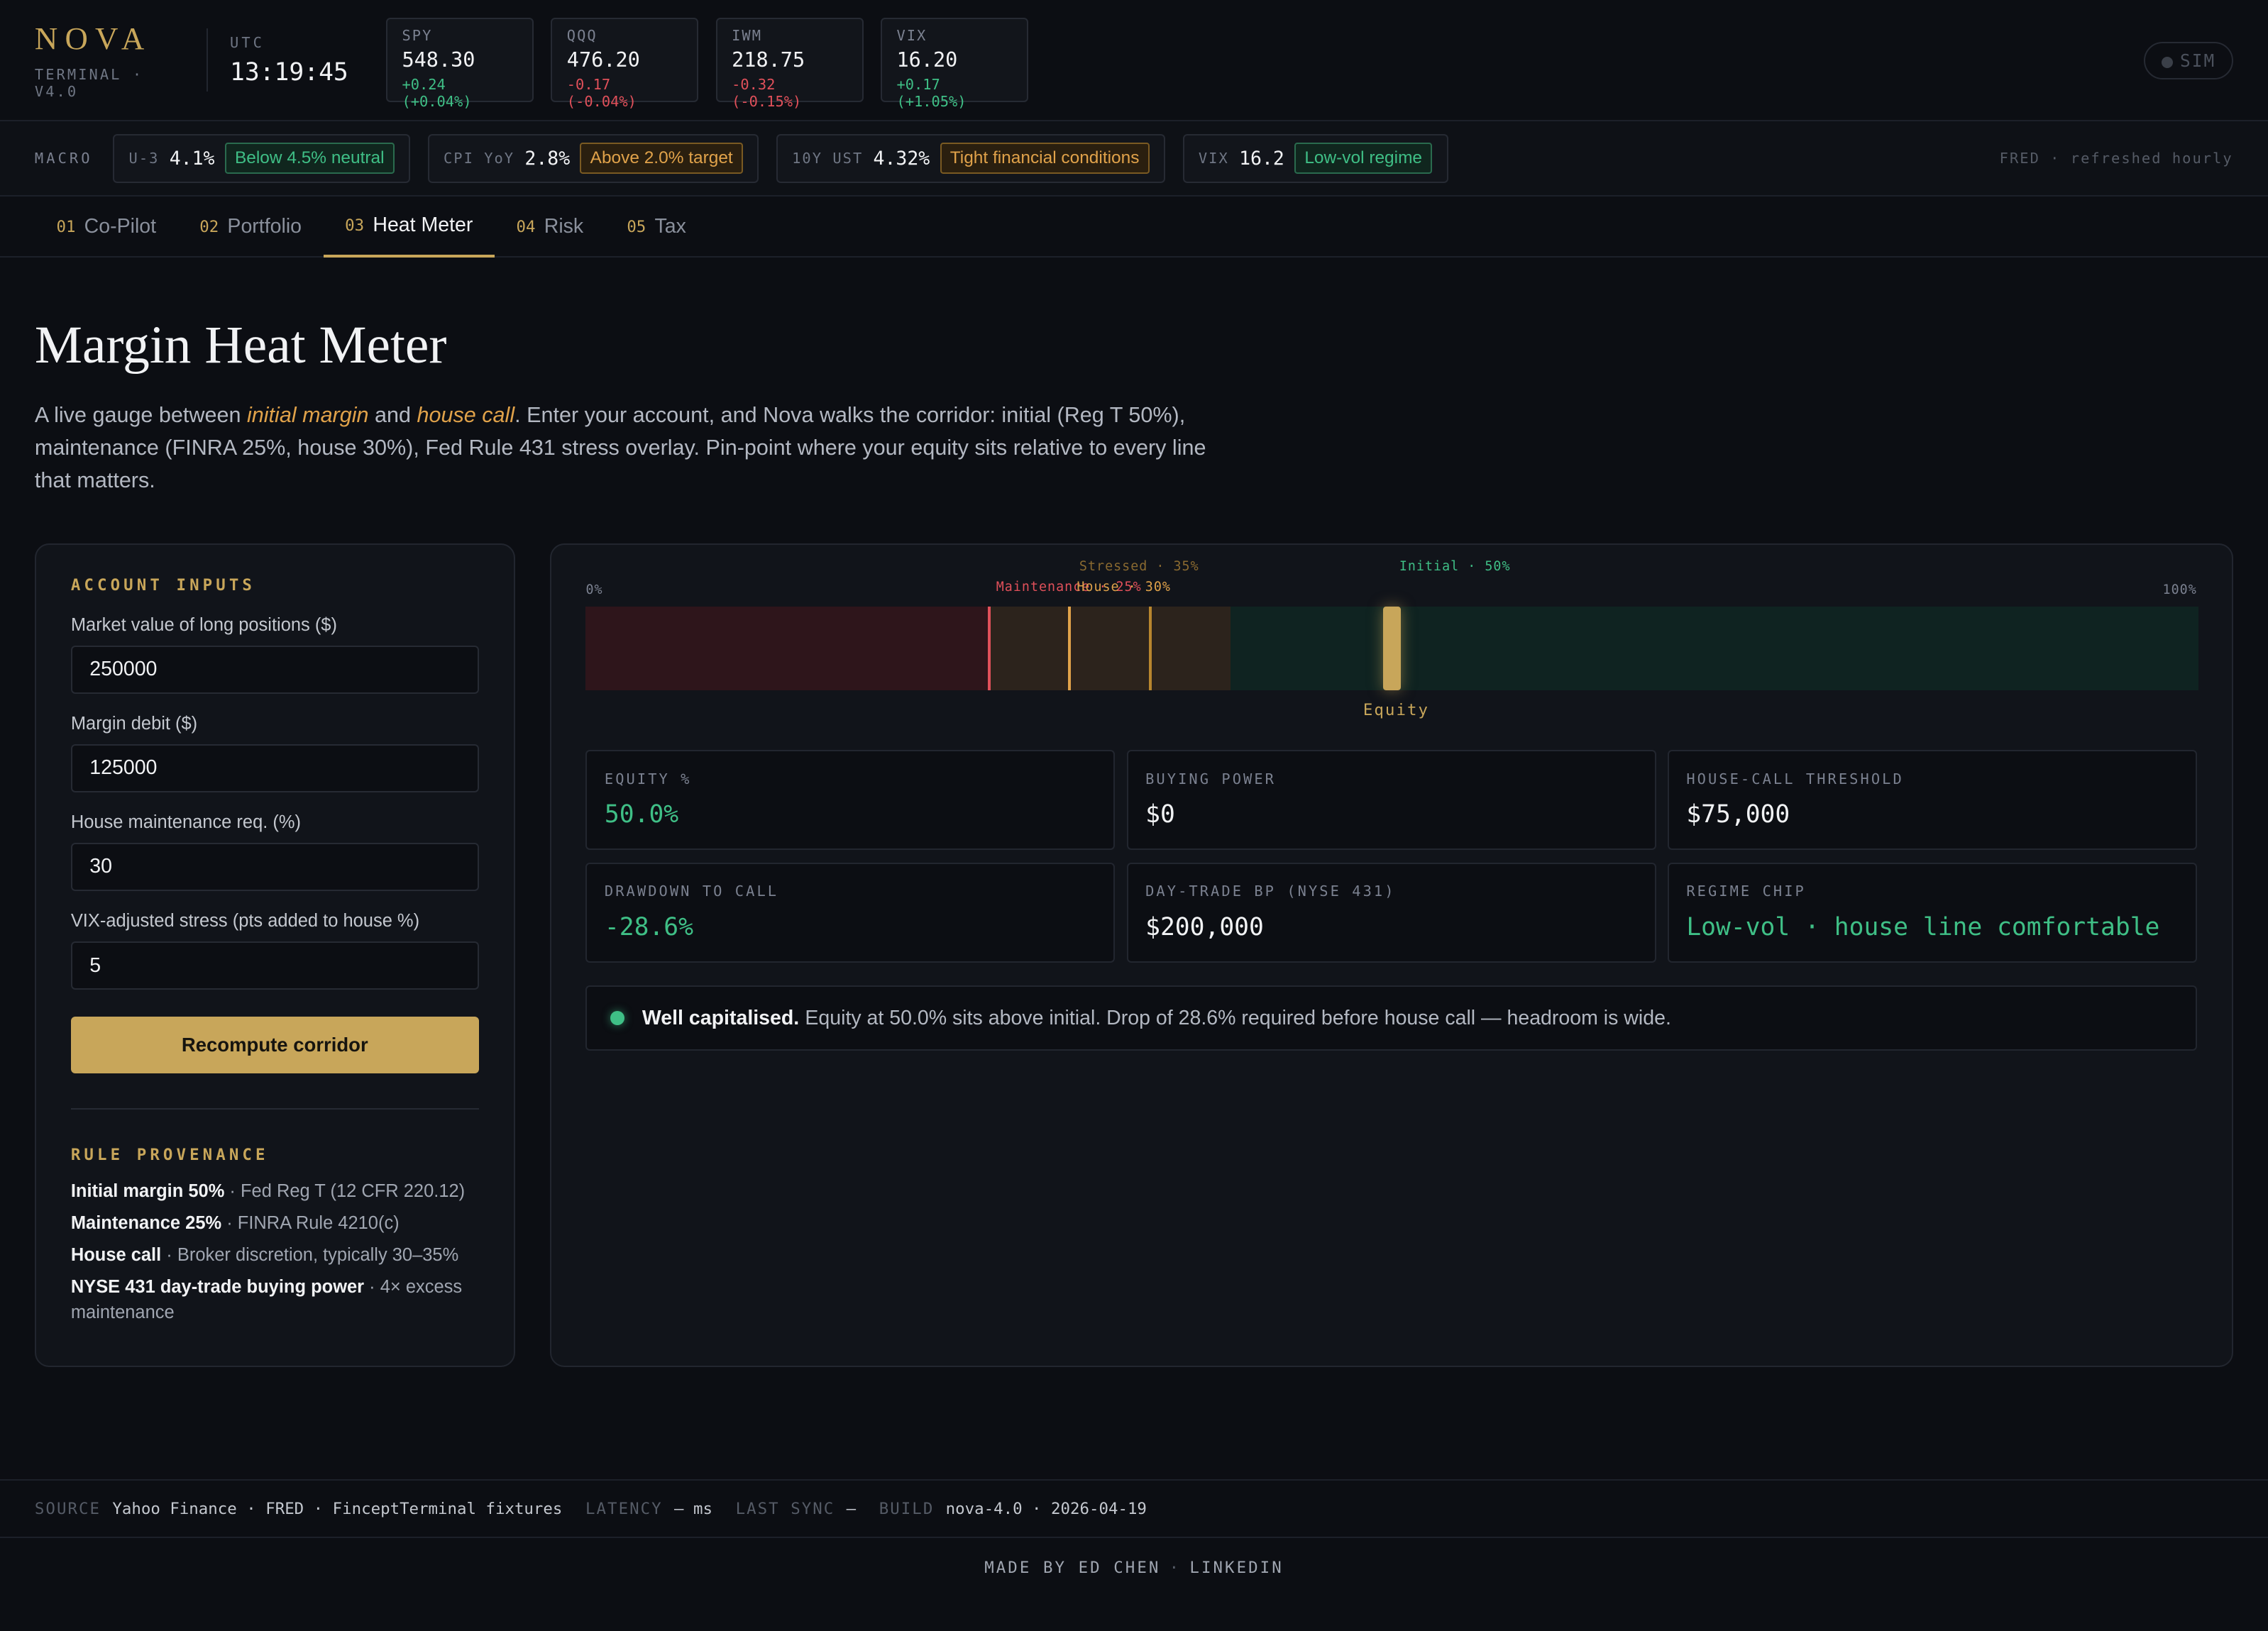 This screenshot has width=2268, height=1631. Describe the element at coordinates (274, 965) in the screenshot. I see `vix-stress-input: 5` at that location.